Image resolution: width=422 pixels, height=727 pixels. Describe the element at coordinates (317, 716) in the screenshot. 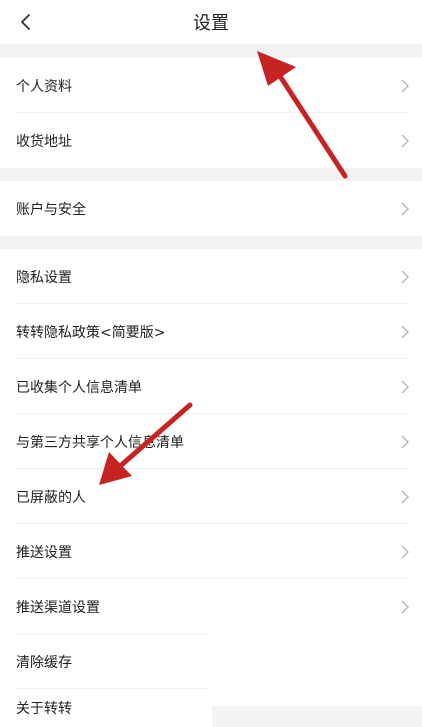

I see `bottom-divider` at that location.